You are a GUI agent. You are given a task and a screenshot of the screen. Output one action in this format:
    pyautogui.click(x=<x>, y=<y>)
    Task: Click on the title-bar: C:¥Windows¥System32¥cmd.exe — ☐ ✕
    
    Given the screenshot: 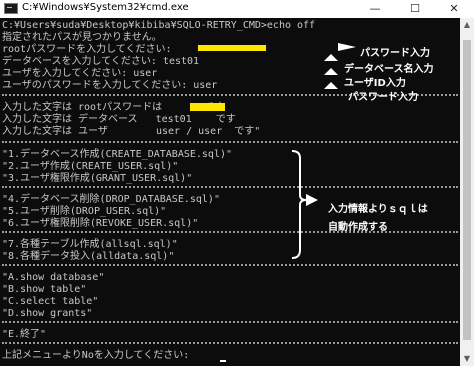 What is the action you would take?
    pyautogui.click(x=237, y=9)
    